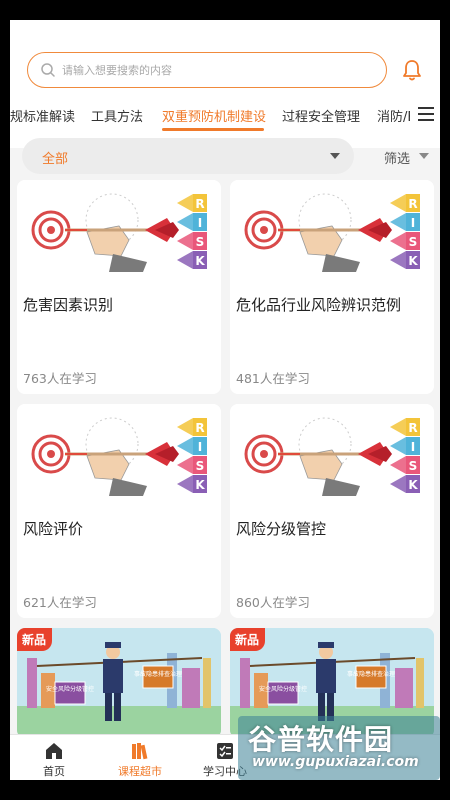 The height and width of the screenshot is (800, 450). What do you see at coordinates (335, 156) in the screenshot?
I see `chevron-down-icon` at bounding box center [335, 156].